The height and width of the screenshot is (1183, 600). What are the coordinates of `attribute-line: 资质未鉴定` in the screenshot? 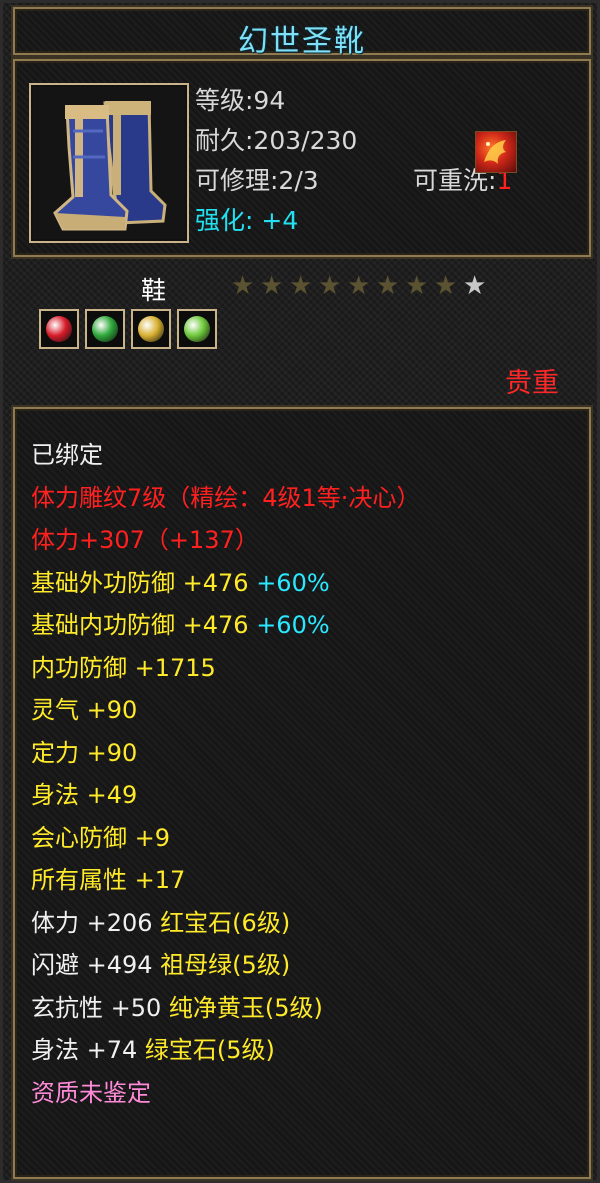 It's located at (91, 1090).